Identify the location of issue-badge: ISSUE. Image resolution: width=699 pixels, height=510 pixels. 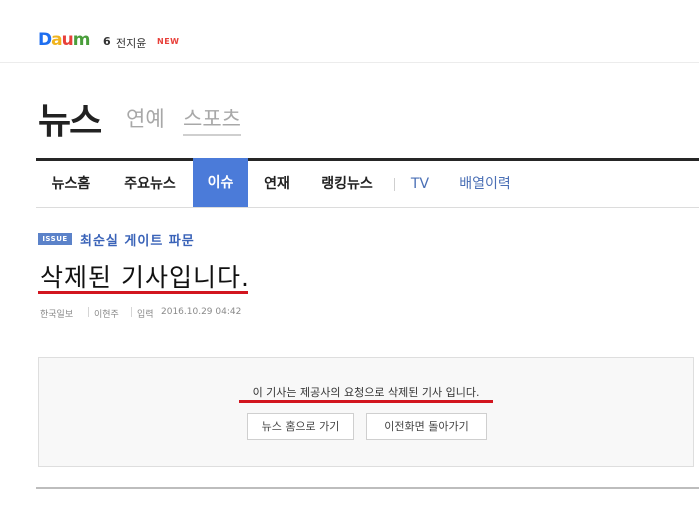
(55, 239).